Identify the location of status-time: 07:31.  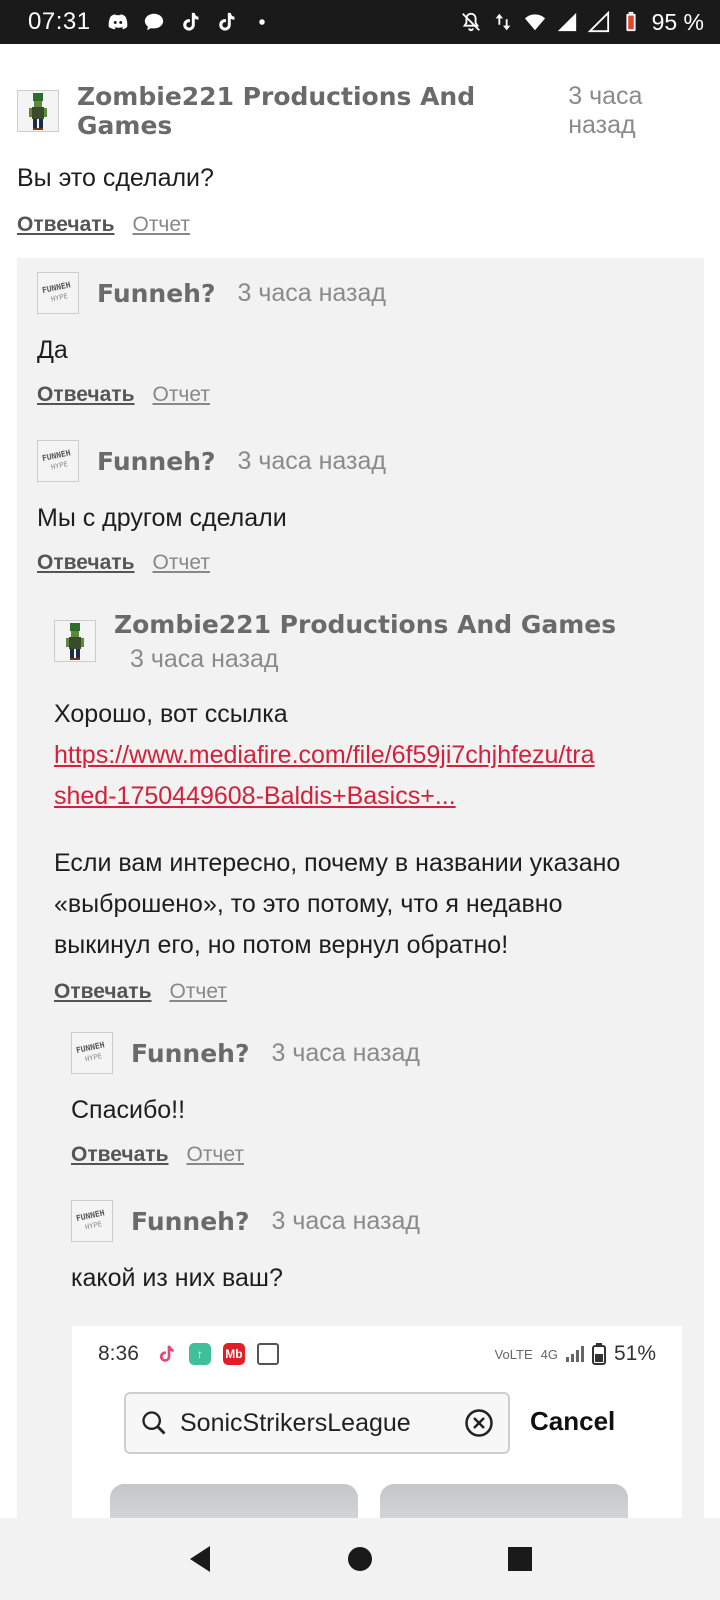
(59, 21).